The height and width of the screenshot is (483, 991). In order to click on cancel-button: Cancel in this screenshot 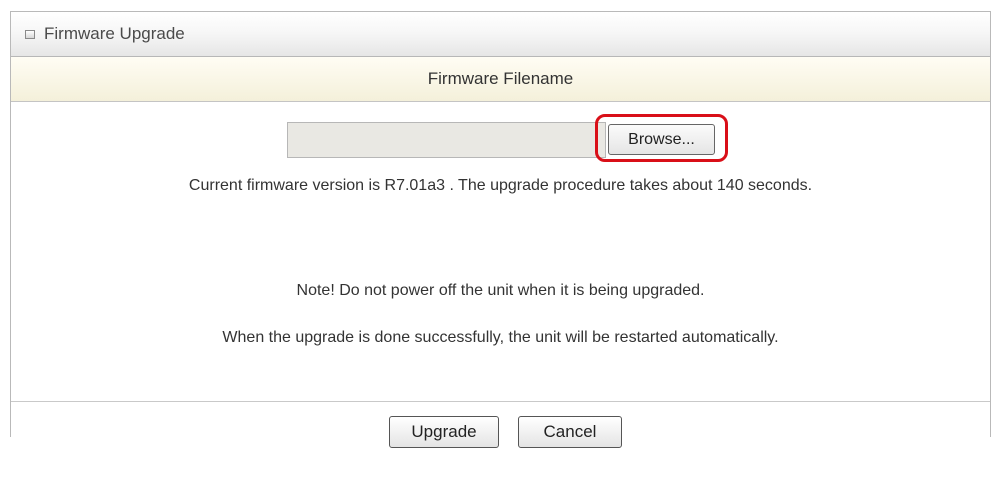, I will do `click(570, 432)`.